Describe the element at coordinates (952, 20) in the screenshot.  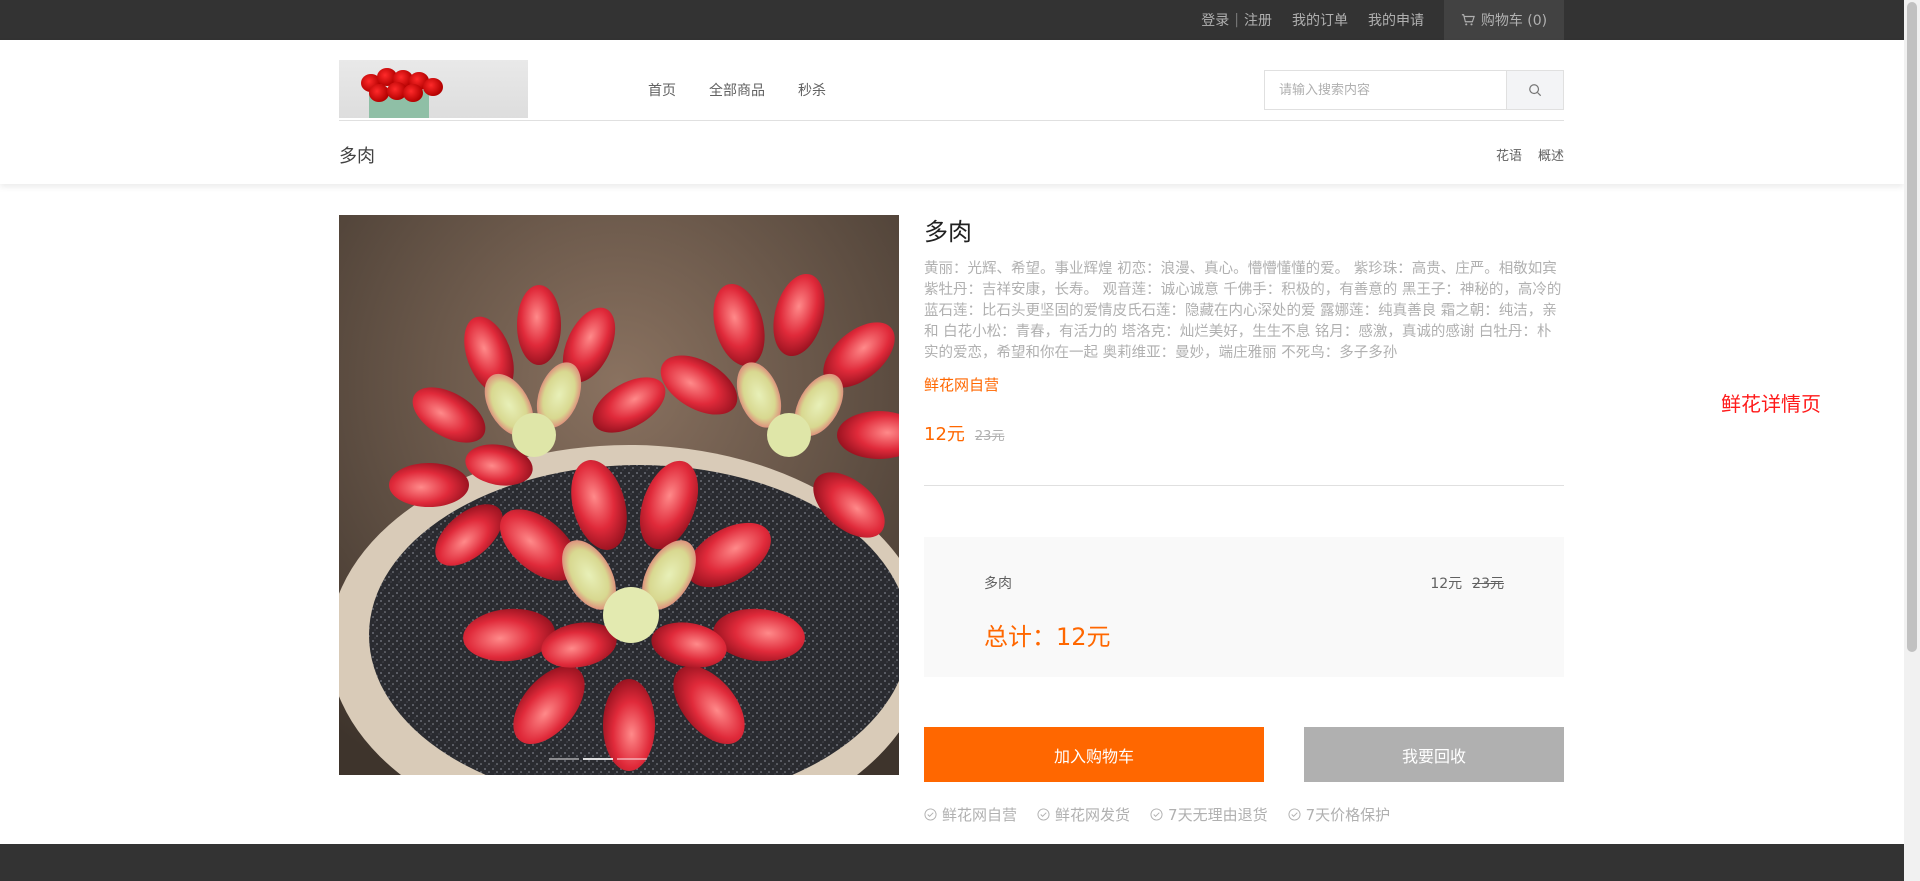
I see `top-bar: 登录 | 注册 我的订单 我的申请 购物车 (0)` at that location.